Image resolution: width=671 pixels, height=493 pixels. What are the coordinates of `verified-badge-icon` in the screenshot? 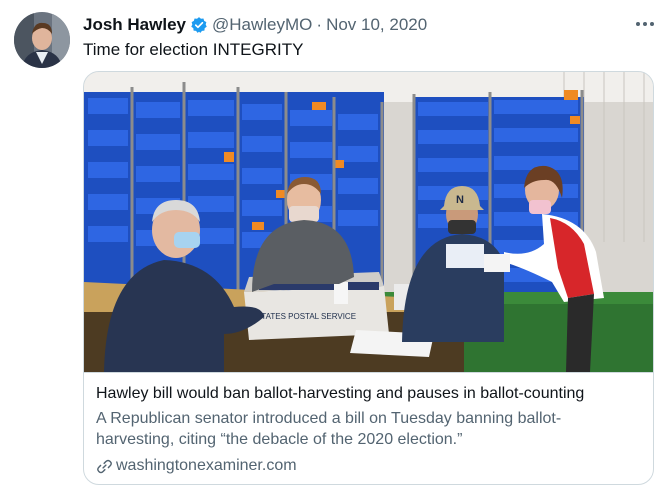 It's located at (199, 25).